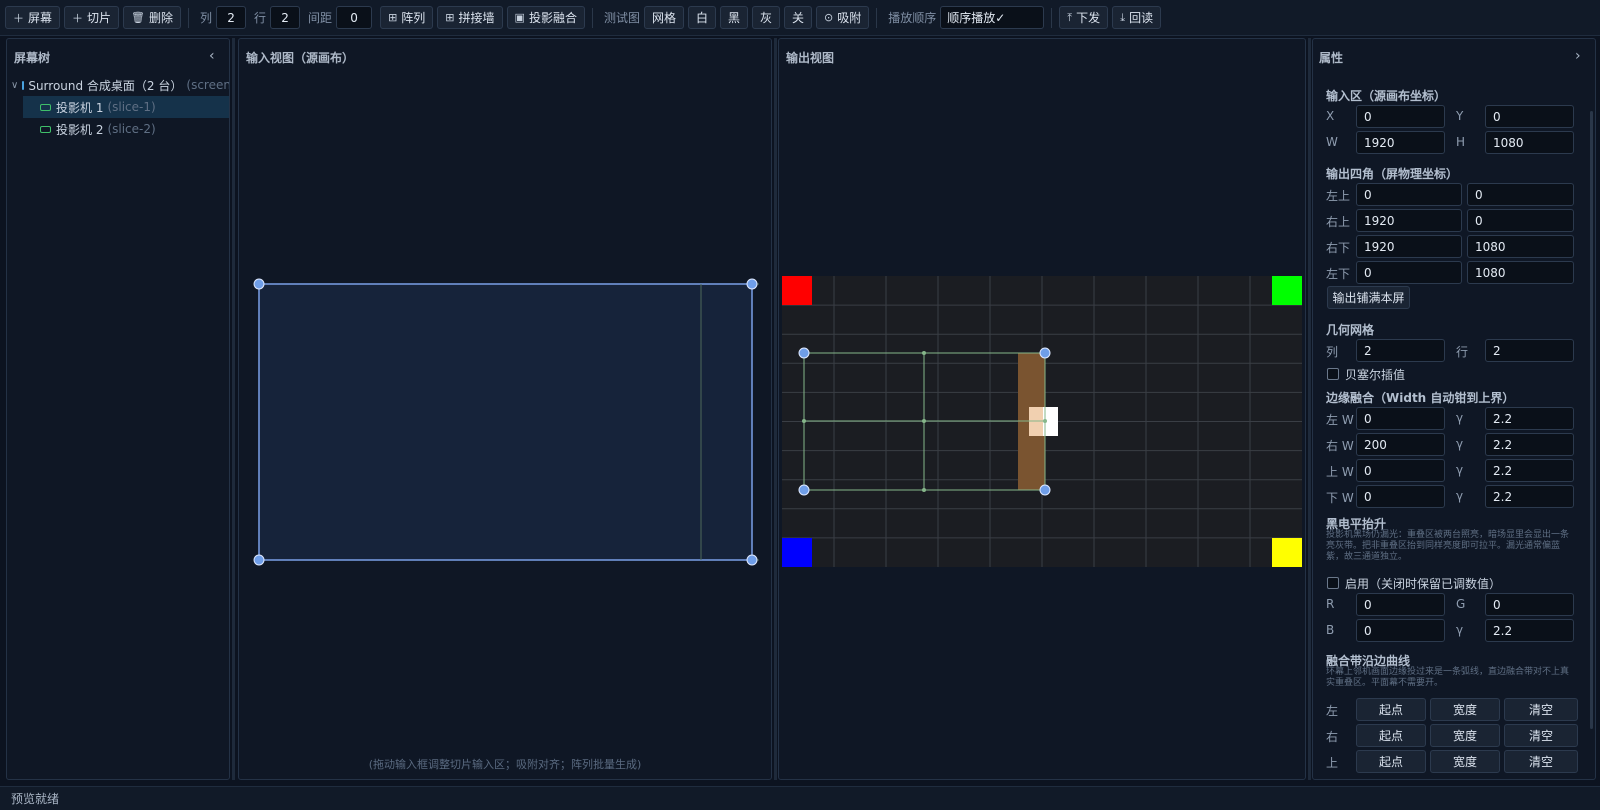 Image resolution: width=1600 pixels, height=810 pixels. What do you see at coordinates (1084, 17) in the screenshot?
I see `push-button: ⤒ 下发` at bounding box center [1084, 17].